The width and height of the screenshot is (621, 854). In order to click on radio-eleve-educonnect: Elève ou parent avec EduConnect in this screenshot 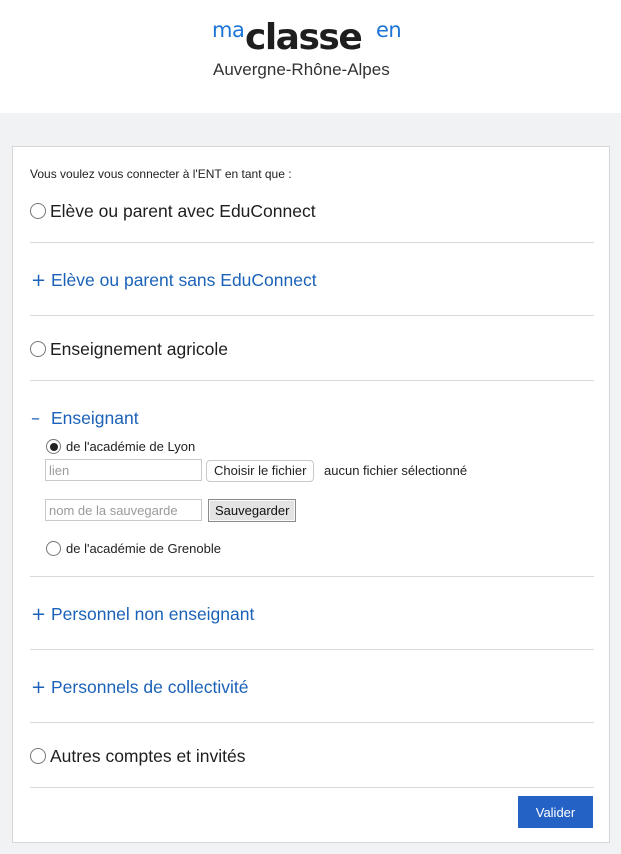, I will do `click(312, 211)`.